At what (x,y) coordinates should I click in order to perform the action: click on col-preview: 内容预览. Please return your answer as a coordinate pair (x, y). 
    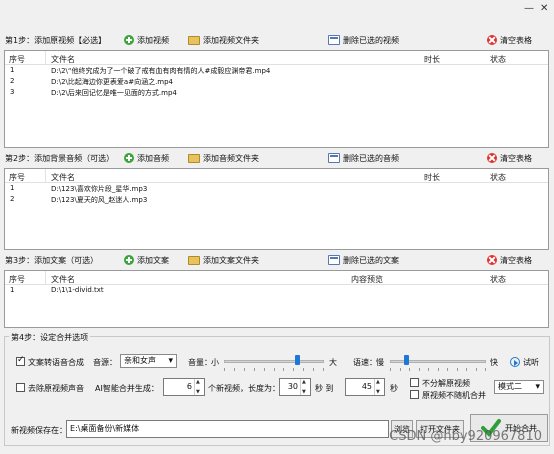
    Looking at the image, I should click on (367, 279).